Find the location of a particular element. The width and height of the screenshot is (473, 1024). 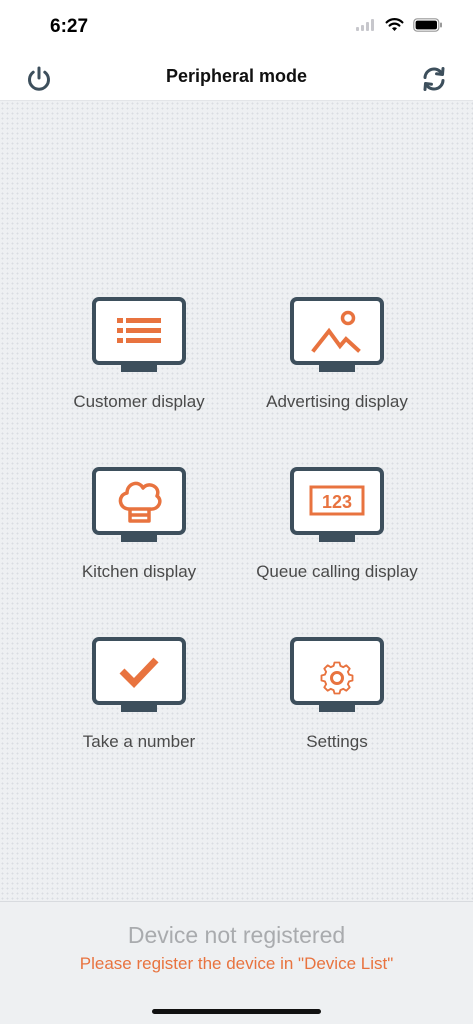

battery-icon is located at coordinates (427, 25).